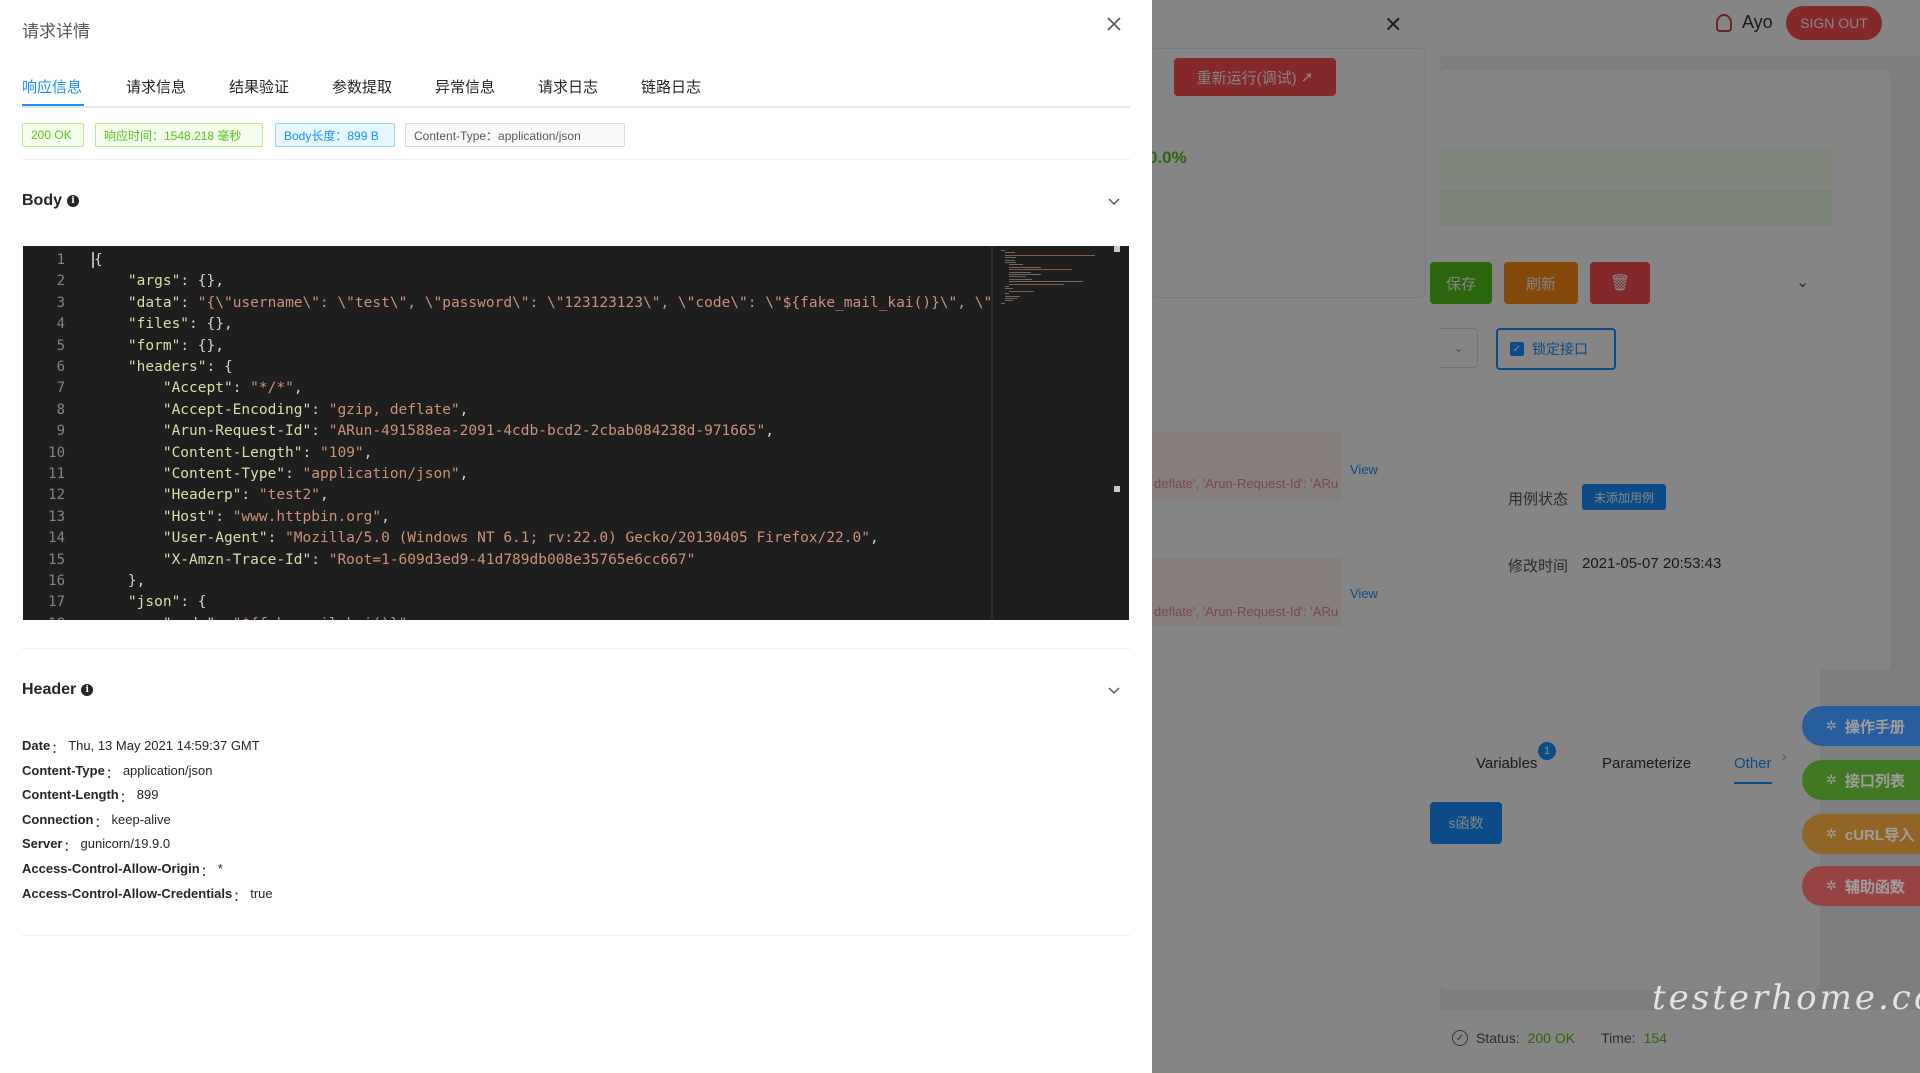 The image size is (1920, 1073). What do you see at coordinates (56, 559) in the screenshot?
I see `line-number: 15` at bounding box center [56, 559].